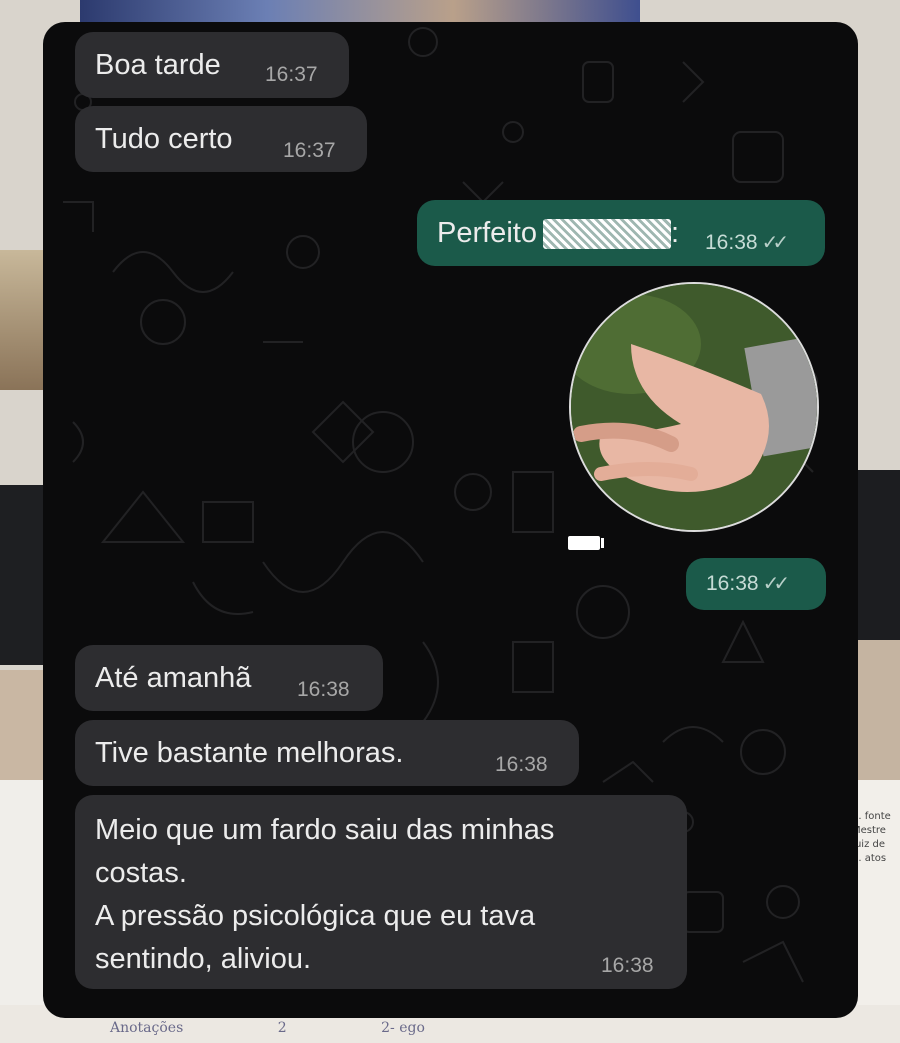 This screenshot has width=900, height=1043. I want to click on redacted-sticker, so click(586, 543).